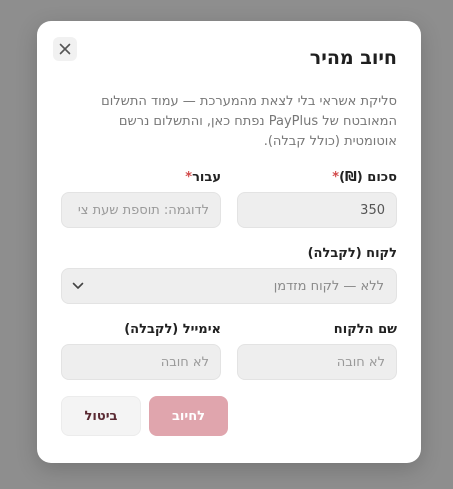 Image resolution: width=453 pixels, height=489 pixels. I want to click on close-button, so click(65, 49).